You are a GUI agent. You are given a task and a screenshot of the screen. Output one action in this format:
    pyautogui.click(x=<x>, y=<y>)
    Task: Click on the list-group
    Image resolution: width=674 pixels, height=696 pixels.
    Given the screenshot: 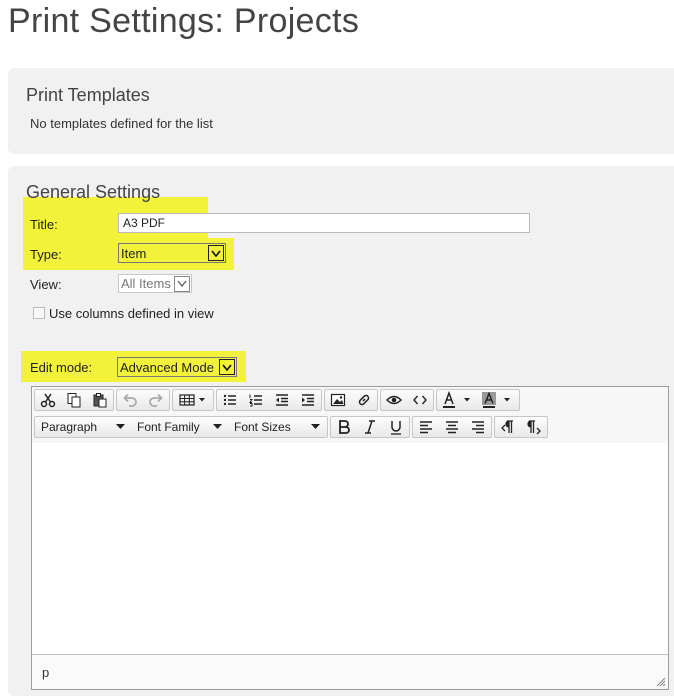 What is the action you would take?
    pyautogui.click(x=269, y=400)
    